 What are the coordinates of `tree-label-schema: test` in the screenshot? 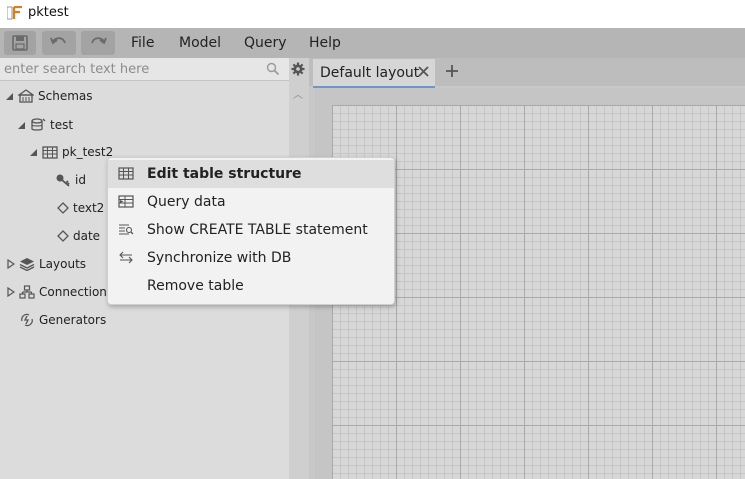 It's located at (62, 125).